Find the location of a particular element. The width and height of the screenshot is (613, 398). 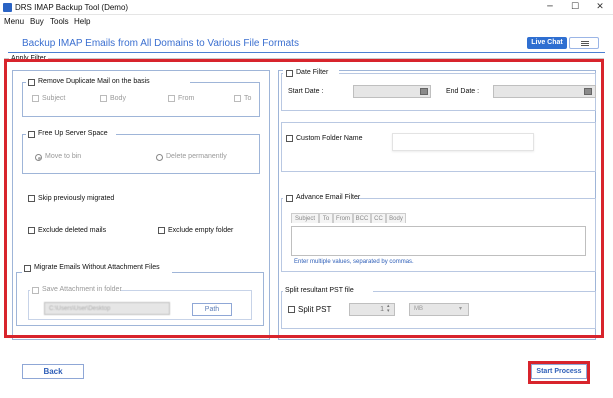

hamburger-menu-button is located at coordinates (584, 43).